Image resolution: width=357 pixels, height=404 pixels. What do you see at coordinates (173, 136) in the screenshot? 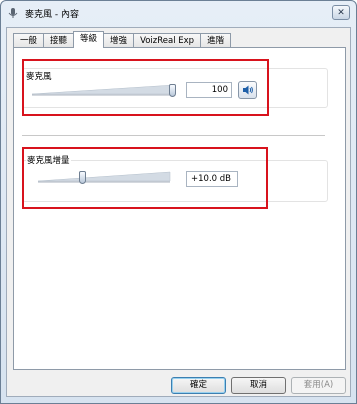
I see `section-divider` at bounding box center [173, 136].